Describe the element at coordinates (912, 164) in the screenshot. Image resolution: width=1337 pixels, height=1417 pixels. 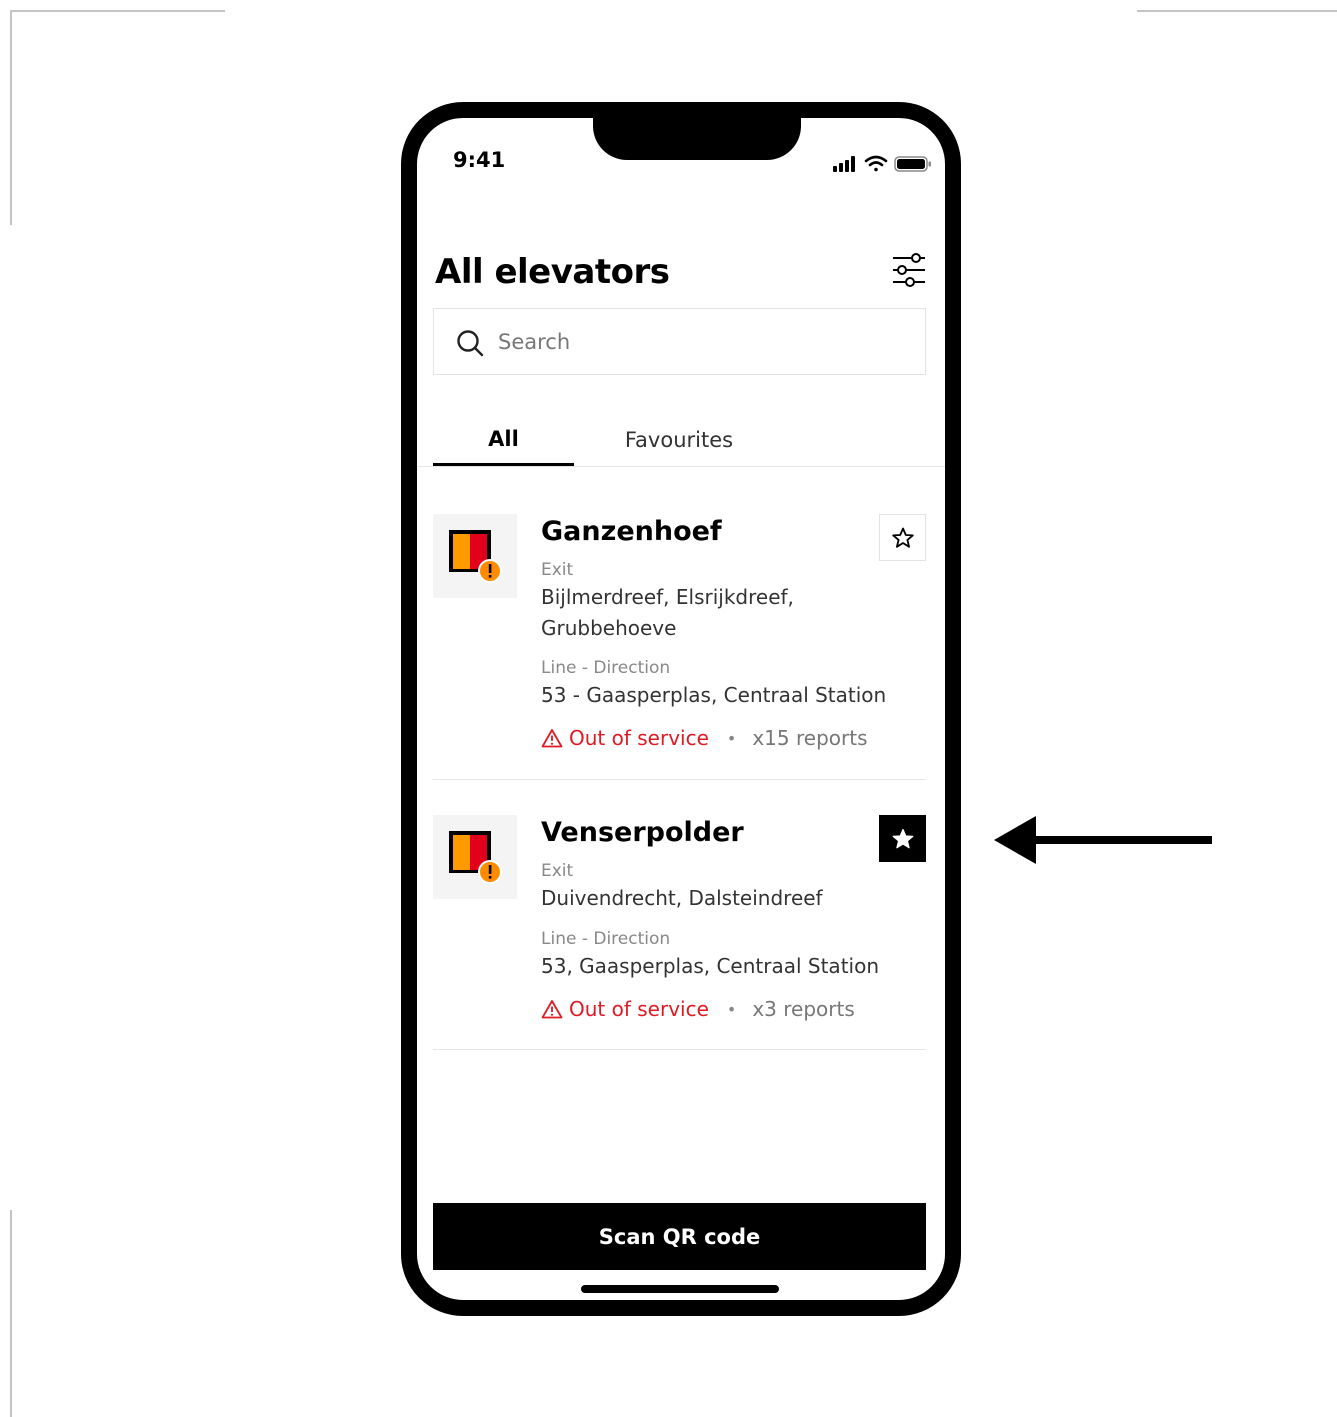
I see `battery-icon` at that location.